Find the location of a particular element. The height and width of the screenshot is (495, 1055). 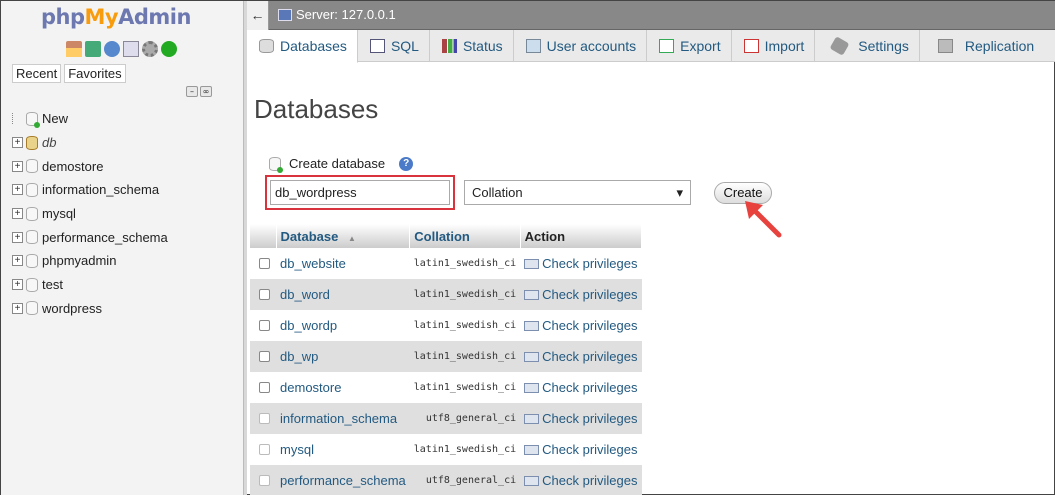

reload-icon is located at coordinates (169, 49).